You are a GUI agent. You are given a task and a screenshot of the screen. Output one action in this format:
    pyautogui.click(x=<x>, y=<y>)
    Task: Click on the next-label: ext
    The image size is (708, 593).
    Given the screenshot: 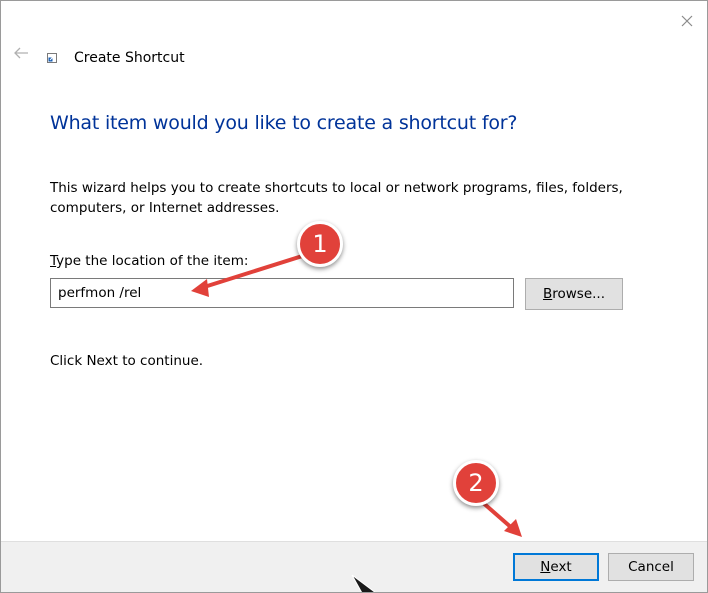 What is the action you would take?
    pyautogui.click(x=561, y=567)
    